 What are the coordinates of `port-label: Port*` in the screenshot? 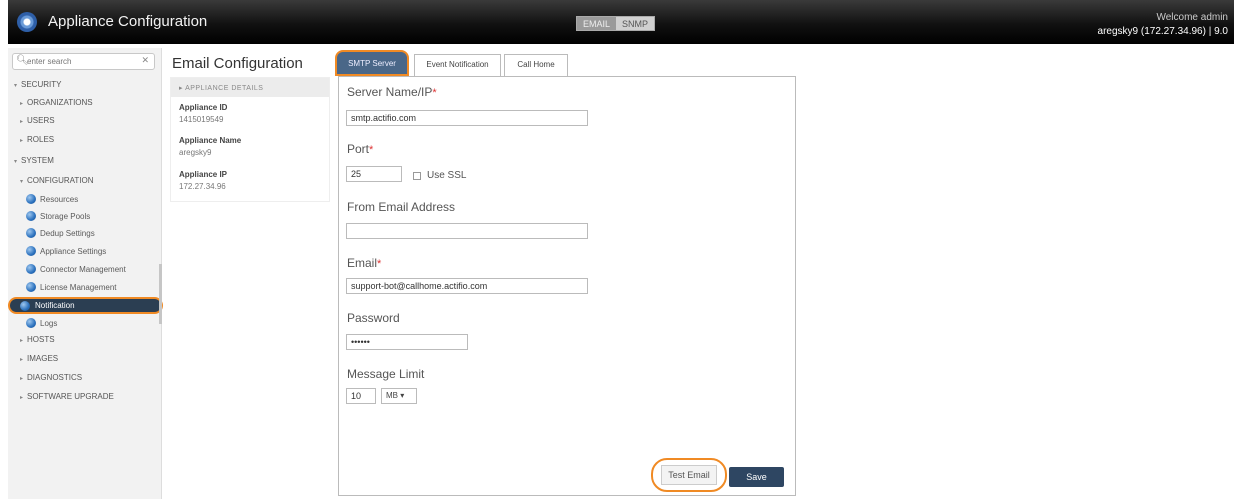 It's located at (360, 149).